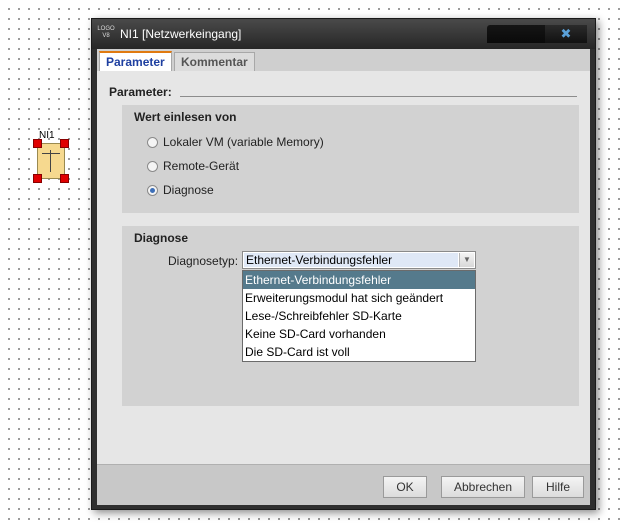  Describe the element at coordinates (359, 352) in the screenshot. I see `dropdown-option: Die SD-Card ist voll` at that location.